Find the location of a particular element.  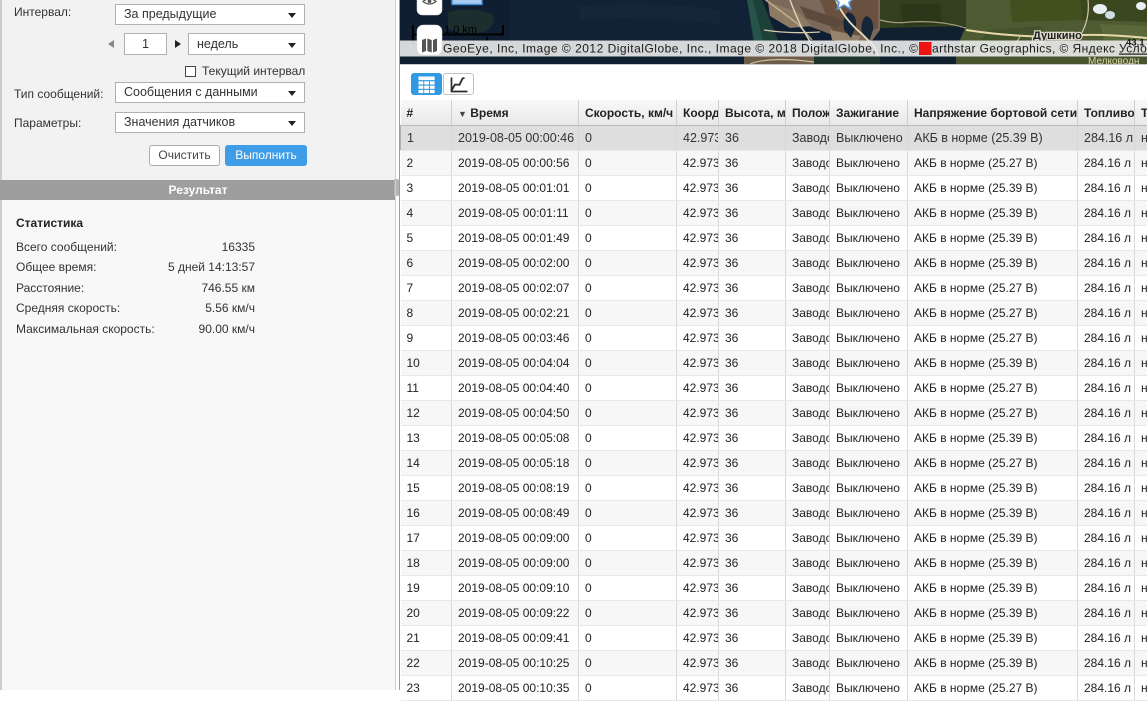

svg-text:arthstar Geographics, © Яндекс: arthstar Geographics, © Яндекс Усло is located at coordinates (1039, 49).